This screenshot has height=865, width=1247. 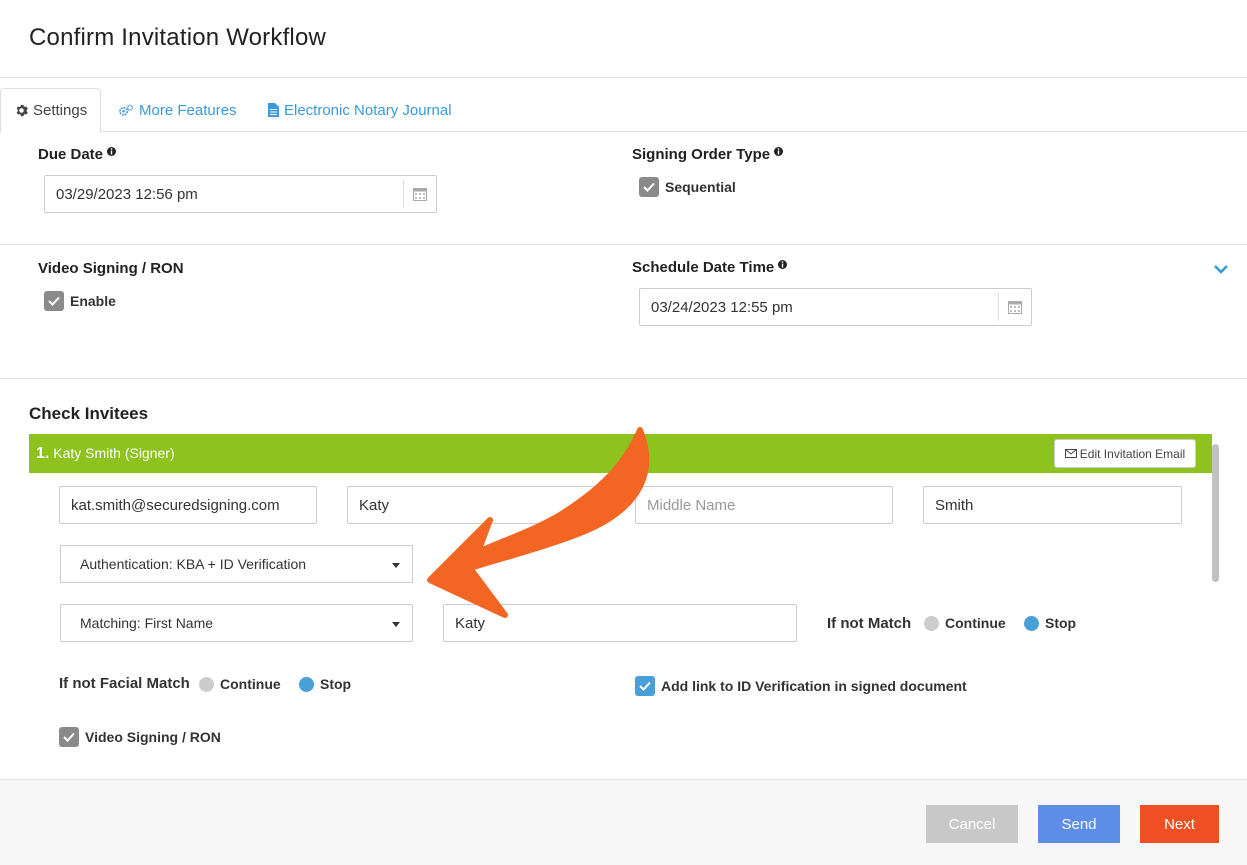 What do you see at coordinates (722, 307) in the screenshot?
I see `schedule-date-time-value: 03/24/2023 12:55 pm` at bounding box center [722, 307].